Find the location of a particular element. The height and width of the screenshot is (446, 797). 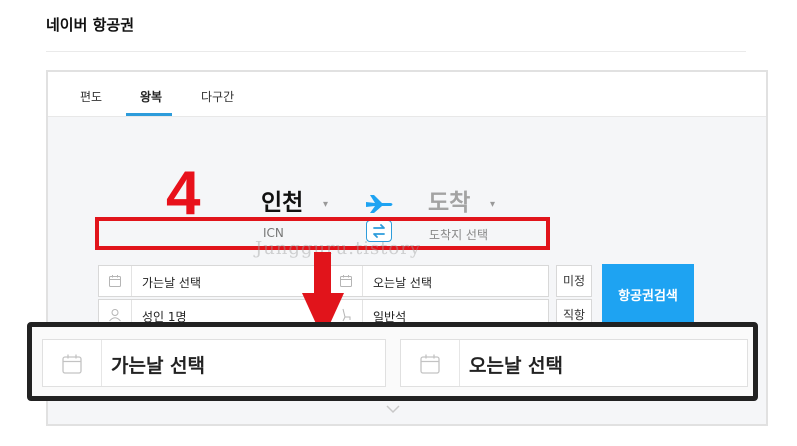

go-date-field: 가는날 선택 is located at coordinates (213, 281).